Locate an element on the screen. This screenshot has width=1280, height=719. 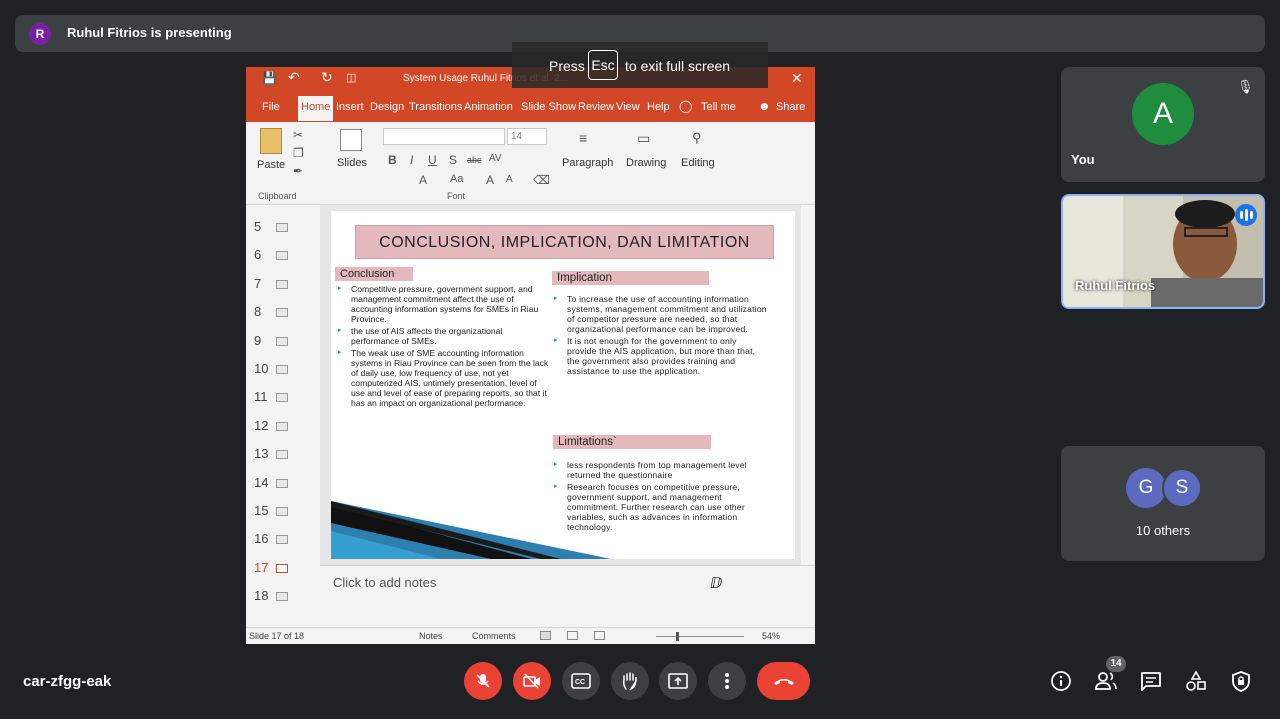
close-icon: ✕ is located at coordinates (797, 78).